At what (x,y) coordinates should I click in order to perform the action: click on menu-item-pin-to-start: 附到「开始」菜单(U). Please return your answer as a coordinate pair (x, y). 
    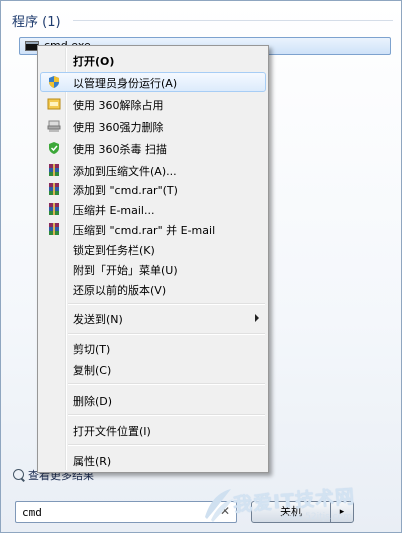
    Looking at the image, I should click on (153, 269).